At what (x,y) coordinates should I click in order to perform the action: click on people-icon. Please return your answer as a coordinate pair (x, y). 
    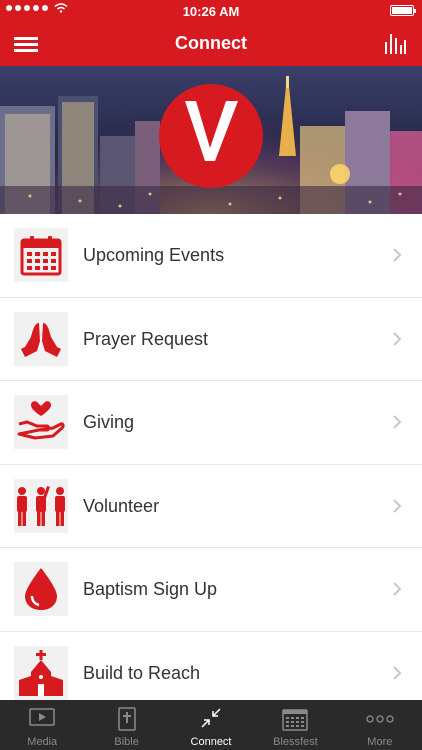
    Looking at the image, I should click on (41, 505).